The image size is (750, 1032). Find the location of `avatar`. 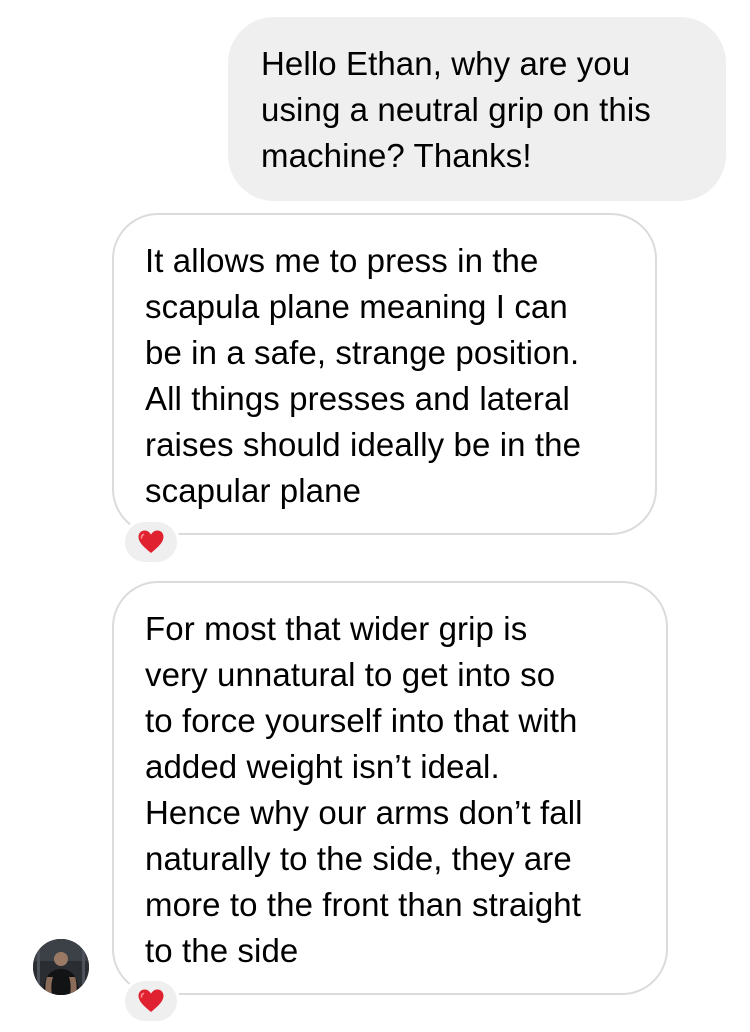

avatar is located at coordinates (61, 967).